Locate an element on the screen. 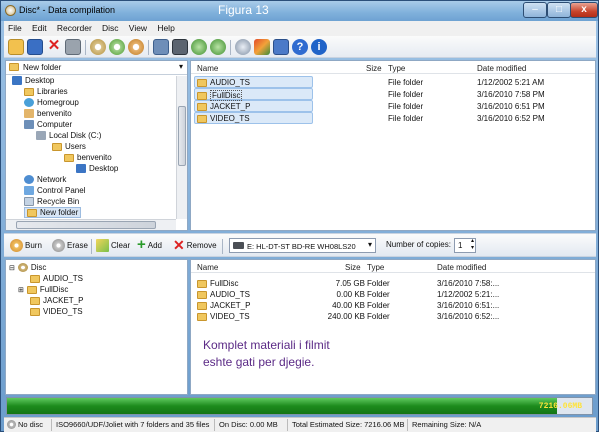  tree-label: Homegroup is located at coordinates (58, 102).